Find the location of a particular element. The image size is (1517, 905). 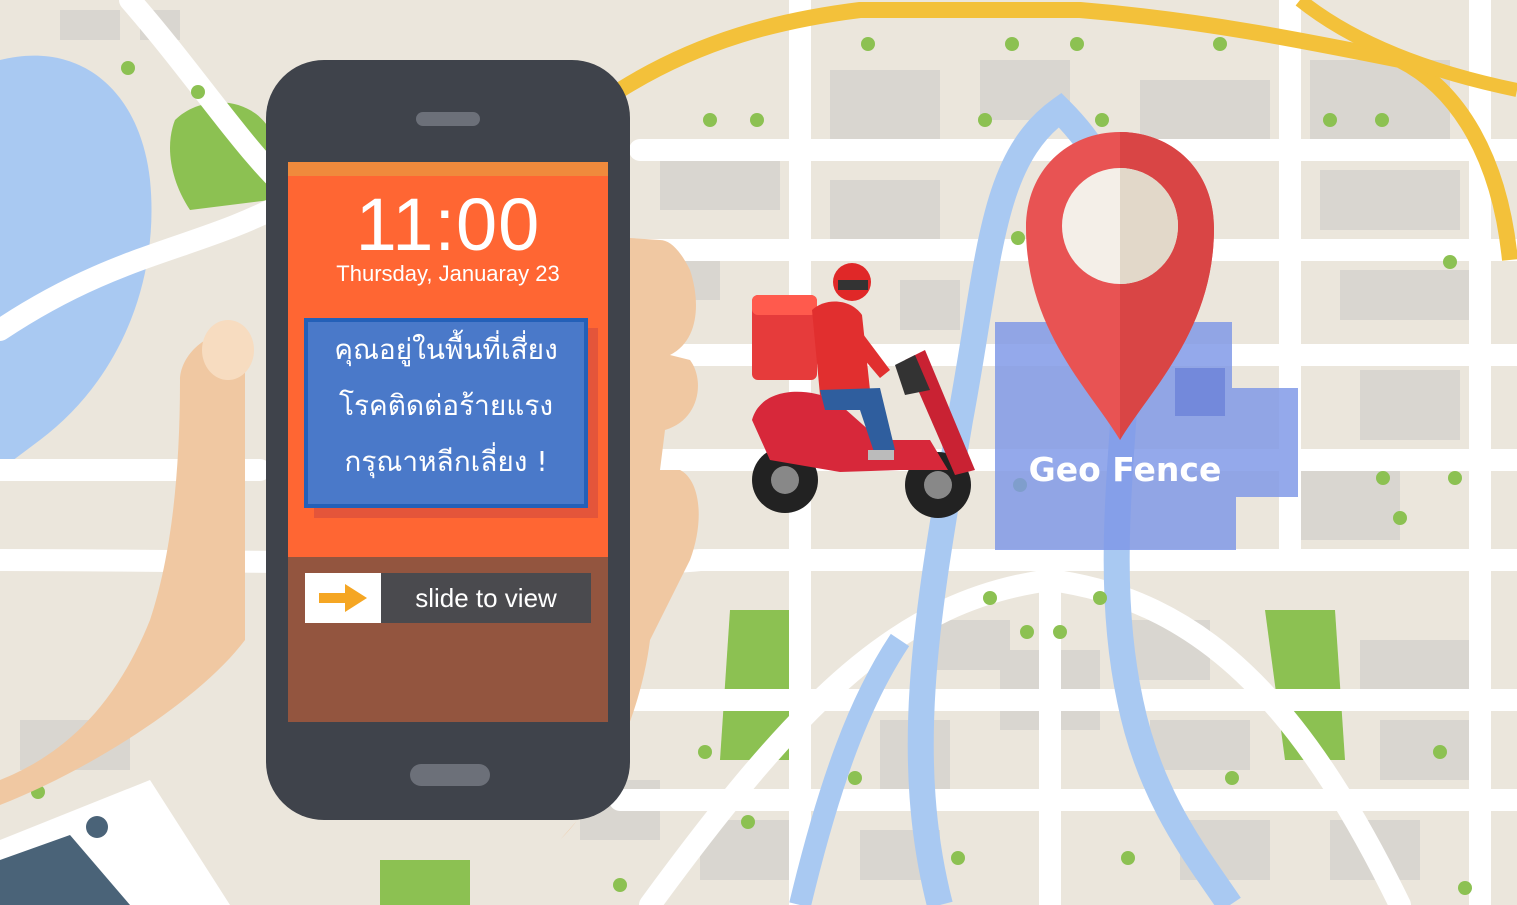

geofence-inner-block is located at coordinates (1200, 392).